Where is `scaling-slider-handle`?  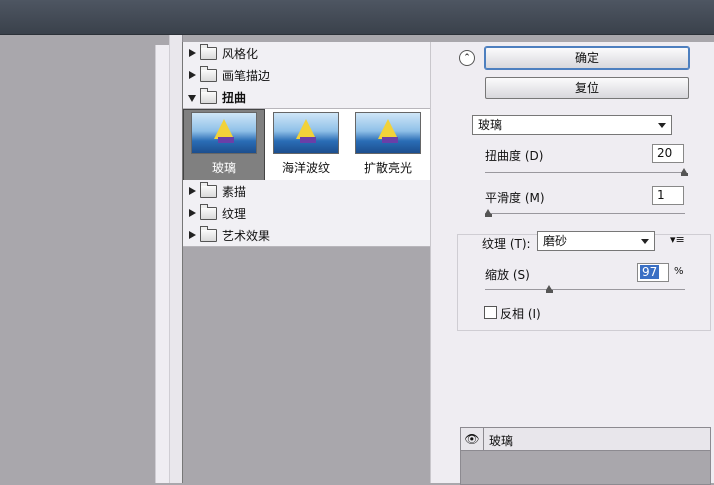 scaling-slider-handle is located at coordinates (550, 289).